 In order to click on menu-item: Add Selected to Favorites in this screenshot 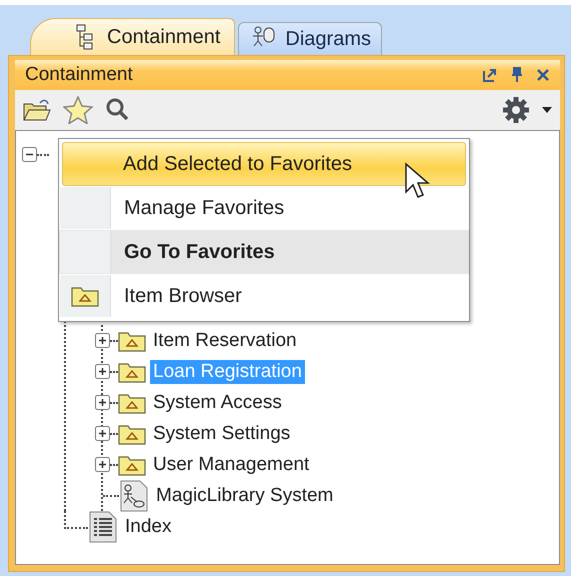, I will do `click(264, 164)`.